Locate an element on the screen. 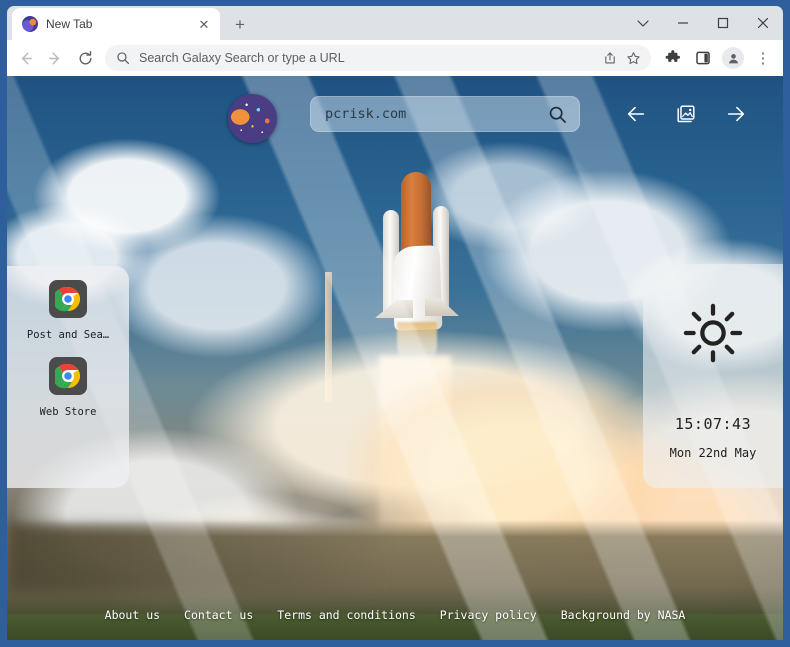 The image size is (790, 647). footer-link-terms: Terms and conditions is located at coordinates (346, 615).